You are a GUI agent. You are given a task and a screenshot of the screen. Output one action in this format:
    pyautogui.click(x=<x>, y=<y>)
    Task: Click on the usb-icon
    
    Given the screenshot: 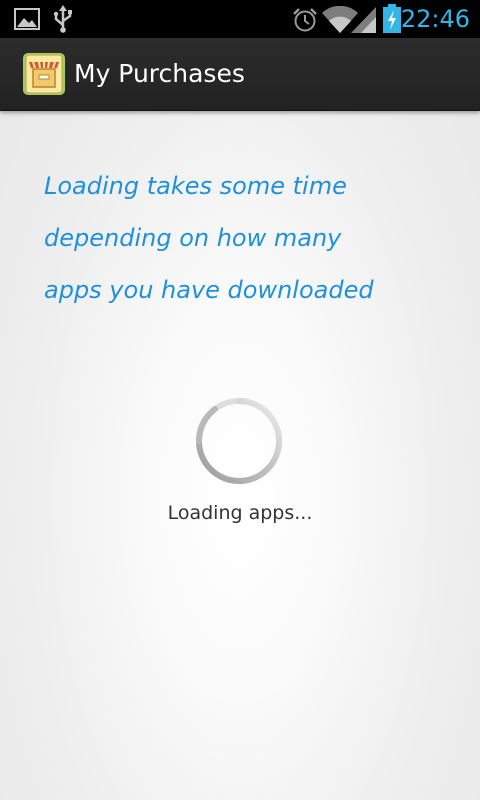 What is the action you would take?
    pyautogui.click(x=62, y=19)
    